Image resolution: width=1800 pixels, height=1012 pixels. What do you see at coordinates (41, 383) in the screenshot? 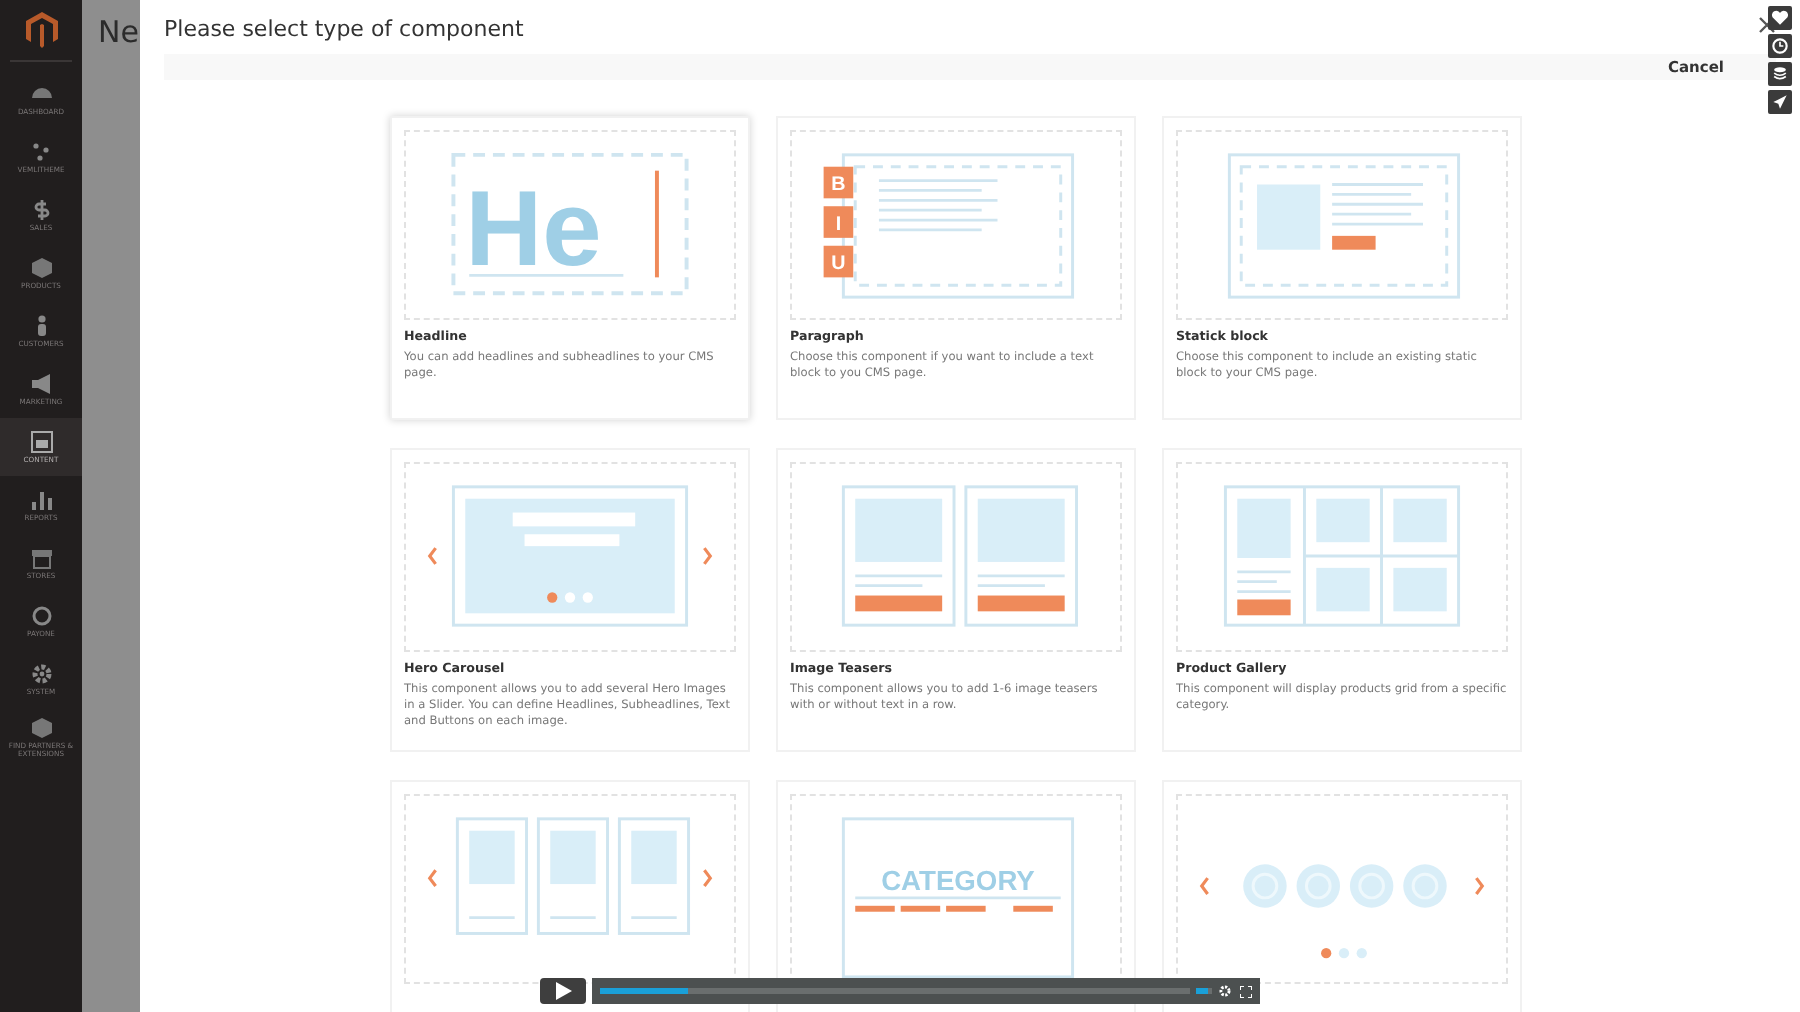
I see `megaphone-icon` at bounding box center [41, 383].